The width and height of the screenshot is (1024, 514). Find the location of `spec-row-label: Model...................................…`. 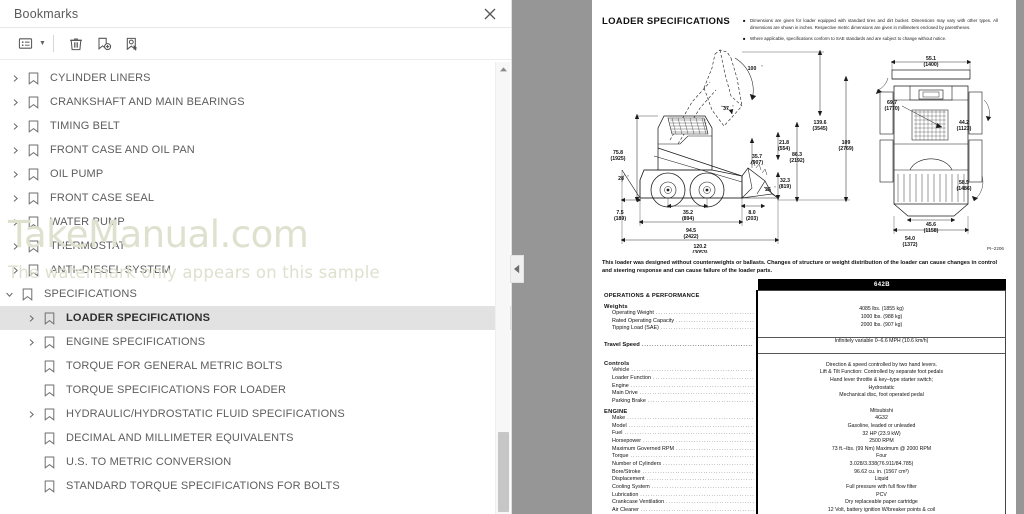

spec-row-label: Model...................................… is located at coordinates (683, 425).